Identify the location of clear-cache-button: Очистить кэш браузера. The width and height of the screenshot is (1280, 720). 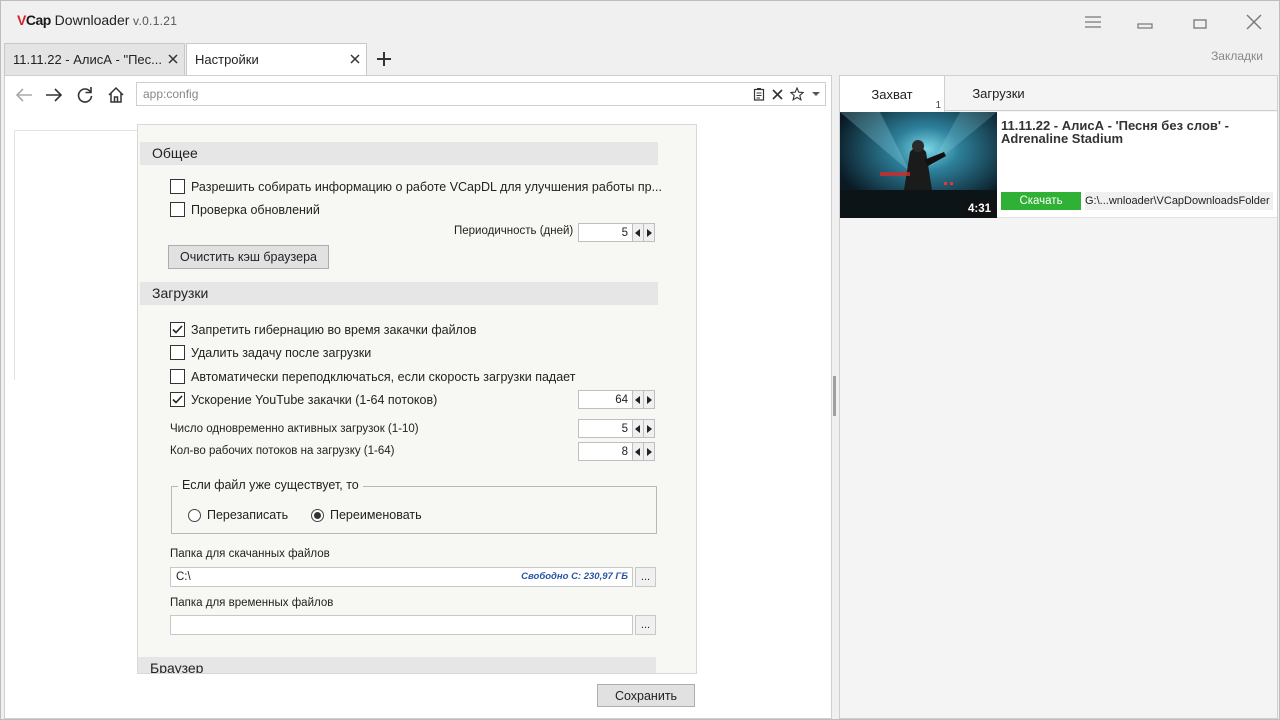
(248, 257).